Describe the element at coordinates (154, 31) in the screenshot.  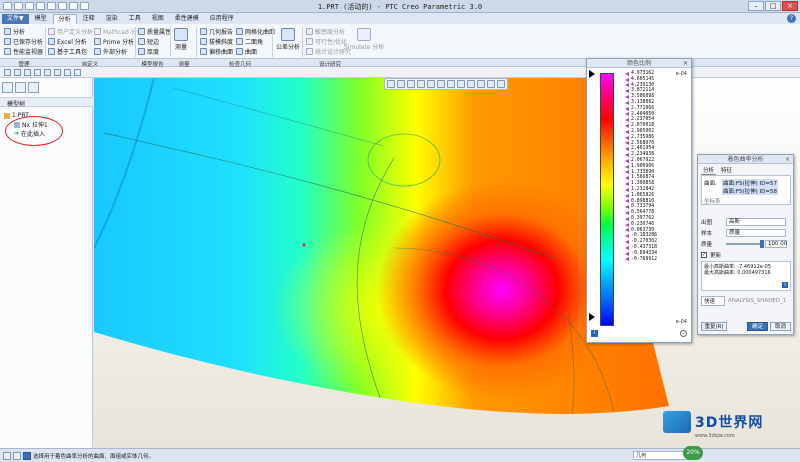
I see `mass-properties-button: 质量属性` at that location.